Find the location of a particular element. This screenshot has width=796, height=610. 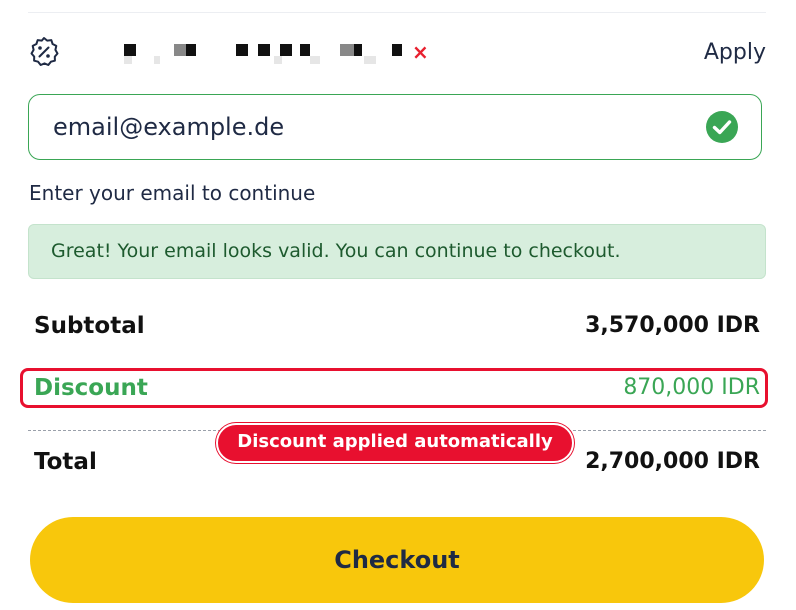

subtotal-value: 3,570,000 IDR is located at coordinates (672, 325).